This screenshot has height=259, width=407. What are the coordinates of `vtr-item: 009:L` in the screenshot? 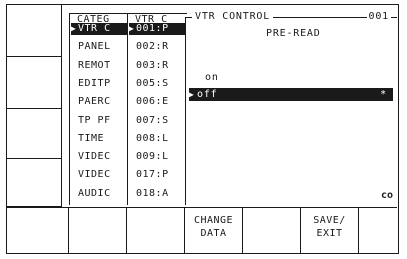 It's located at (157, 157).